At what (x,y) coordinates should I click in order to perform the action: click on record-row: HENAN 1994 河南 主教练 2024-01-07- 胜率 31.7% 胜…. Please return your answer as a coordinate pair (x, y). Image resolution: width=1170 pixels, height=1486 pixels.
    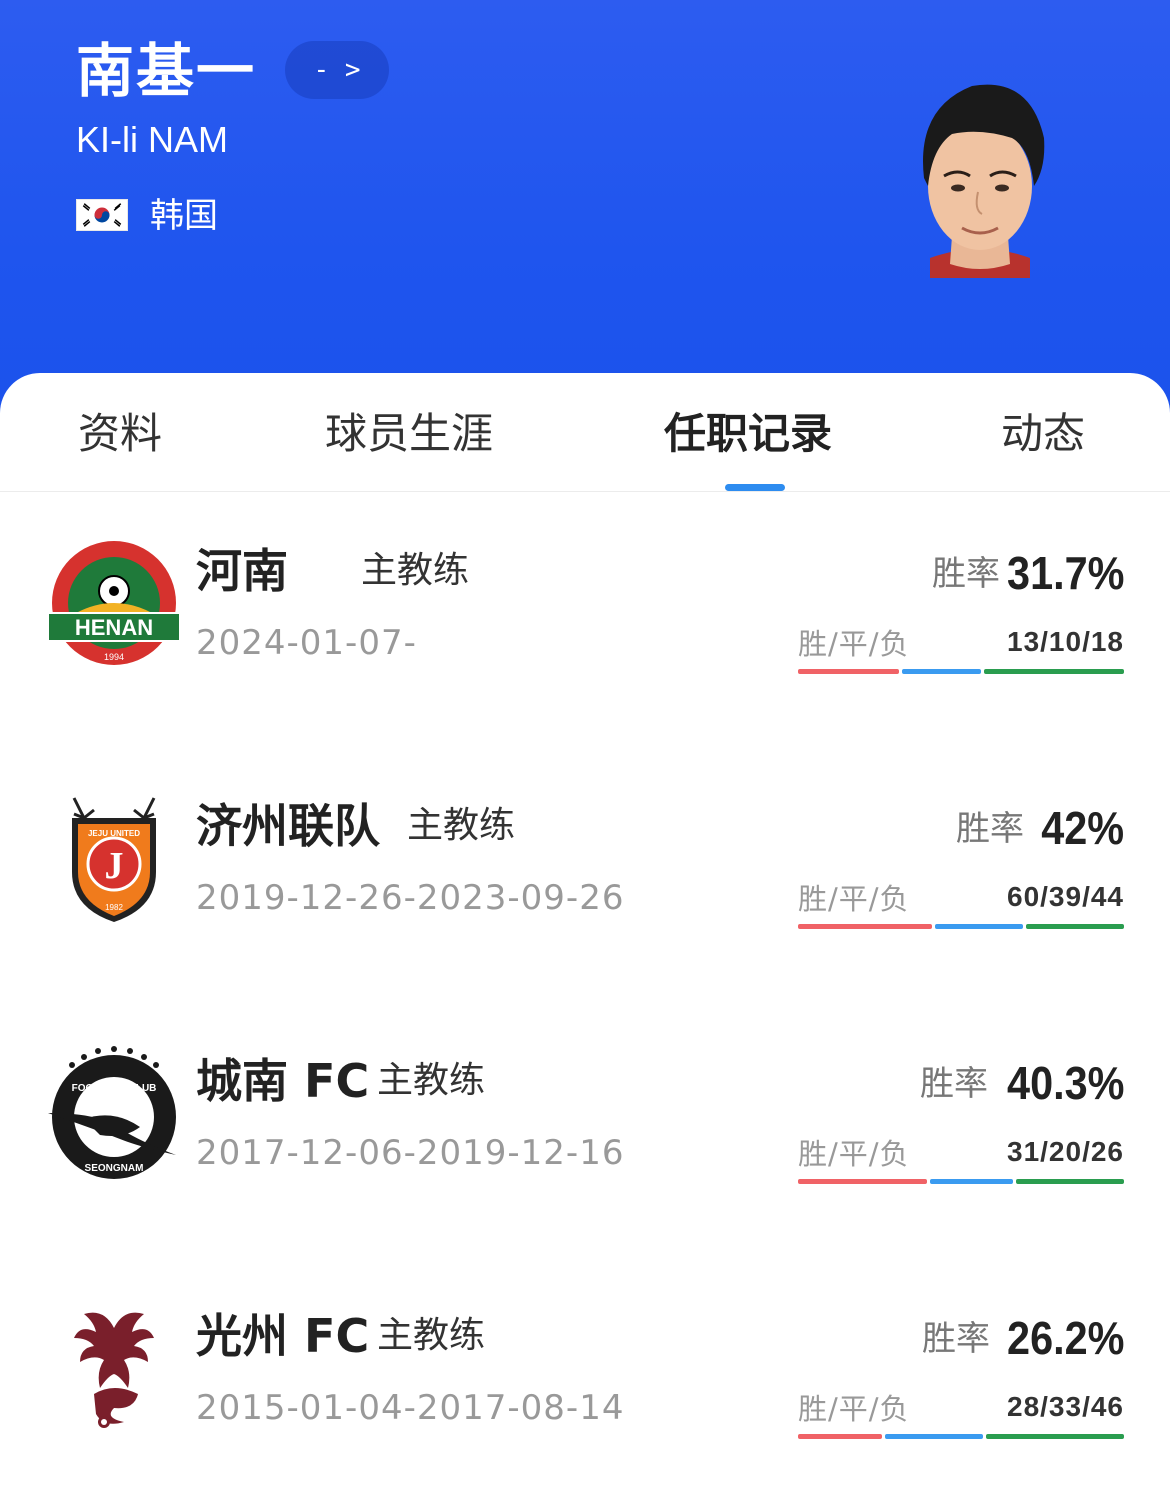
    Looking at the image, I should click on (585, 641).